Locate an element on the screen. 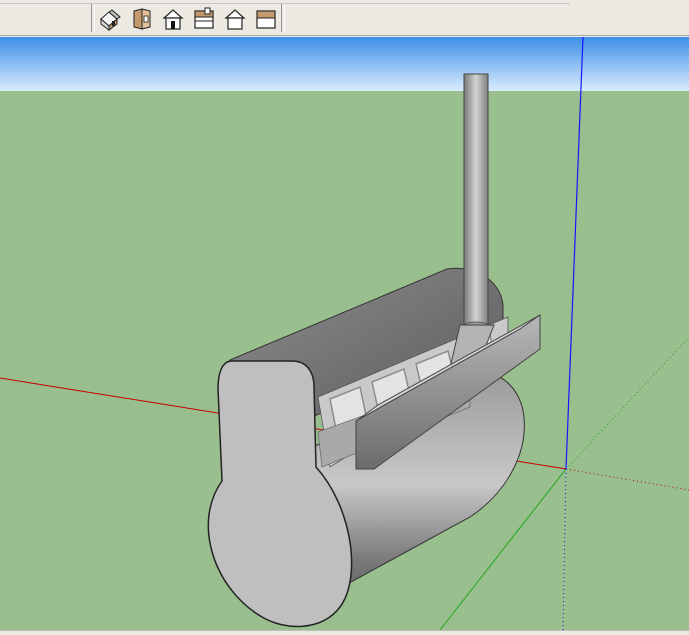 The image size is (689, 635). back-view-button is located at coordinates (235, 19).